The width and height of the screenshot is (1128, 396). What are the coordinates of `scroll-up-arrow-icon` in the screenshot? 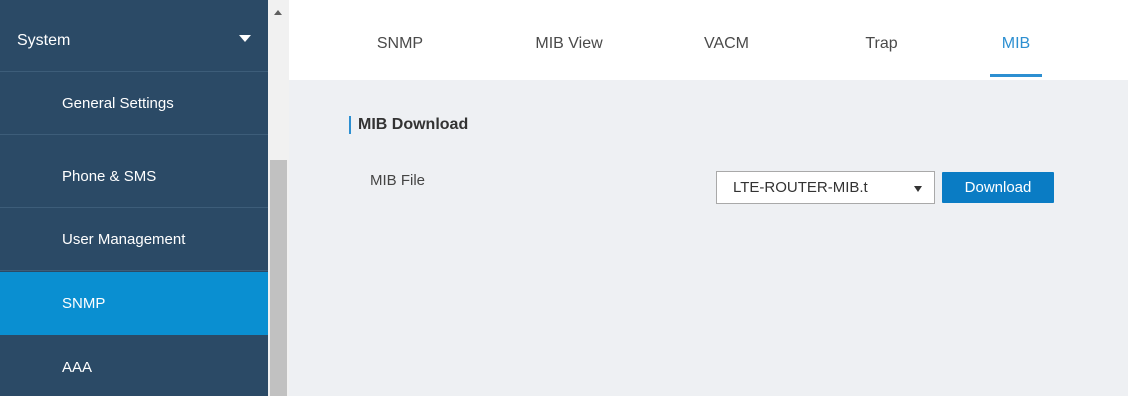 It's located at (278, 12).